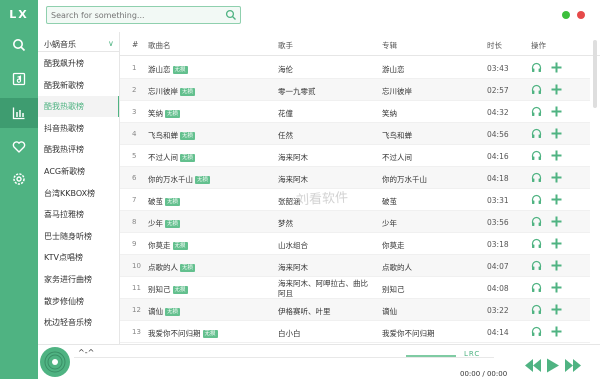 Image resolution: width=600 pixels, height=379 pixels. Describe the element at coordinates (389, 311) in the screenshot. I see `album-name: 谪仙` at that location.